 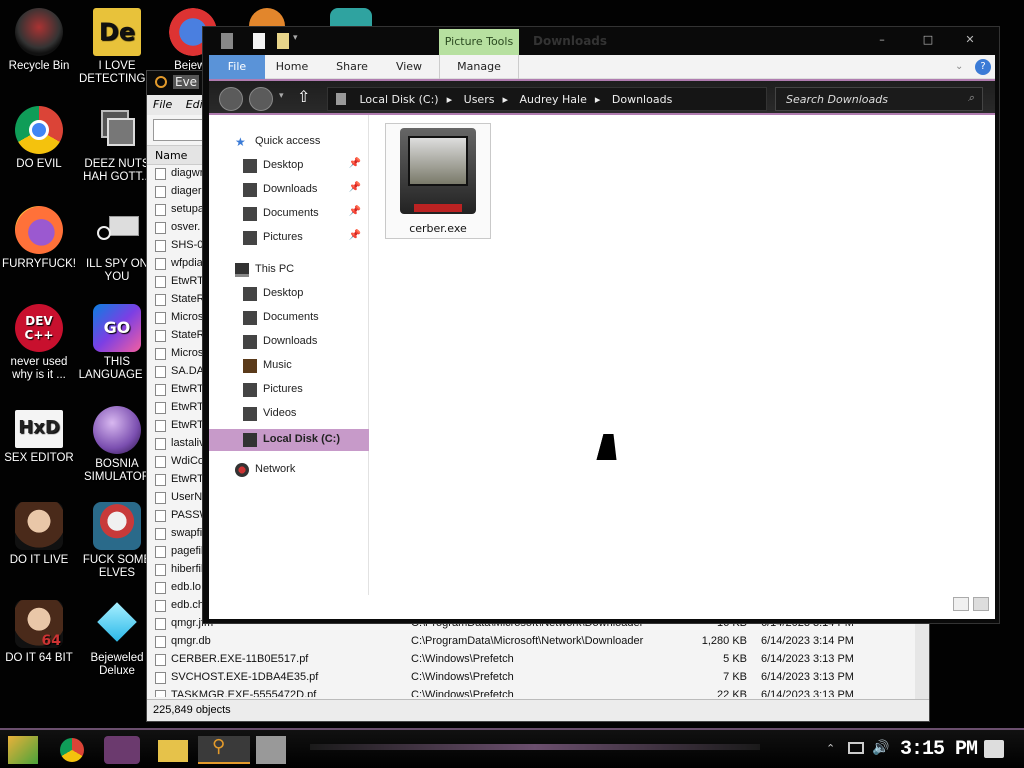 What do you see at coordinates (289, 390) in the screenshot?
I see `sidebar-item-pc-pictures: Pictures` at bounding box center [289, 390].